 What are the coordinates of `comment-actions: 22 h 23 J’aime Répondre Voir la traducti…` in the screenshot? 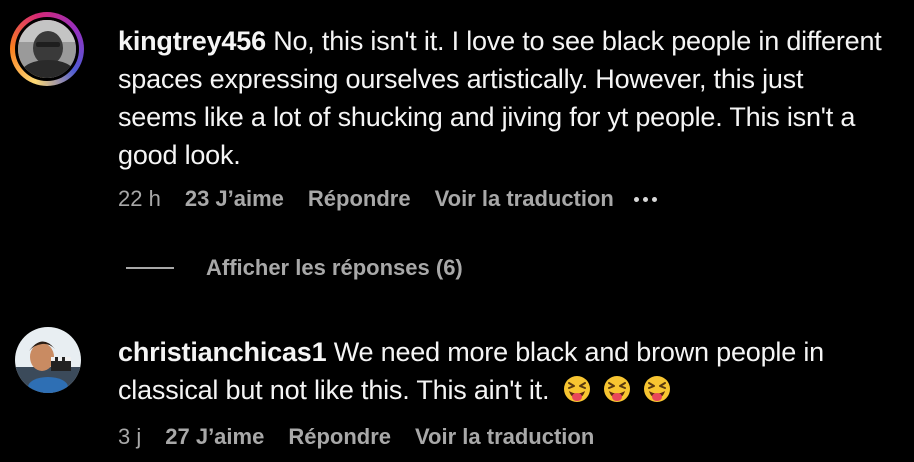 It's located at (399, 199).